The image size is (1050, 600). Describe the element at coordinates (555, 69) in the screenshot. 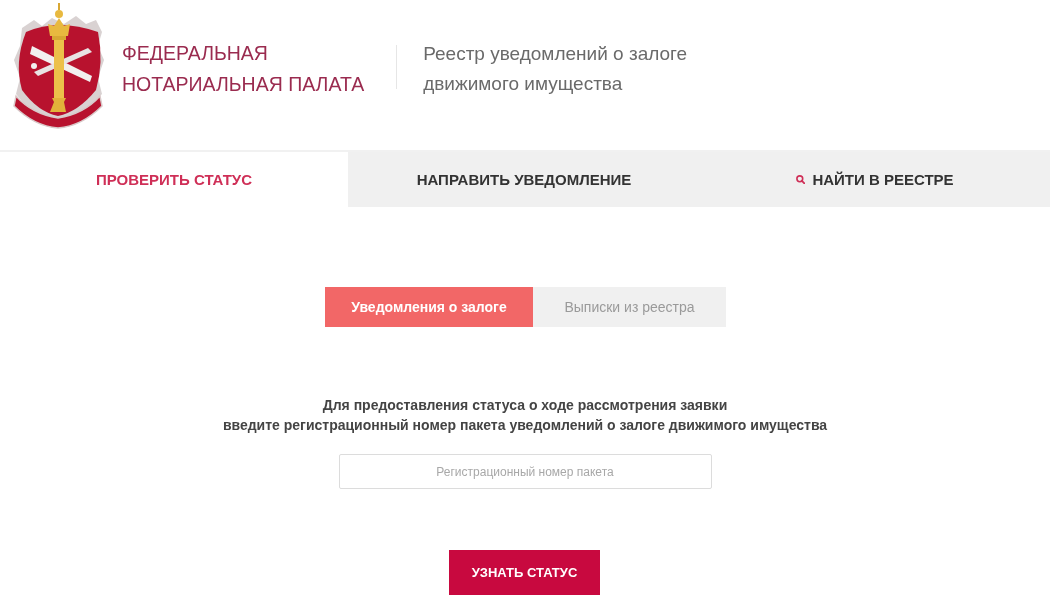

I see `registry-subtitle: Реестр уведомлений о залоге движимого имущества` at that location.